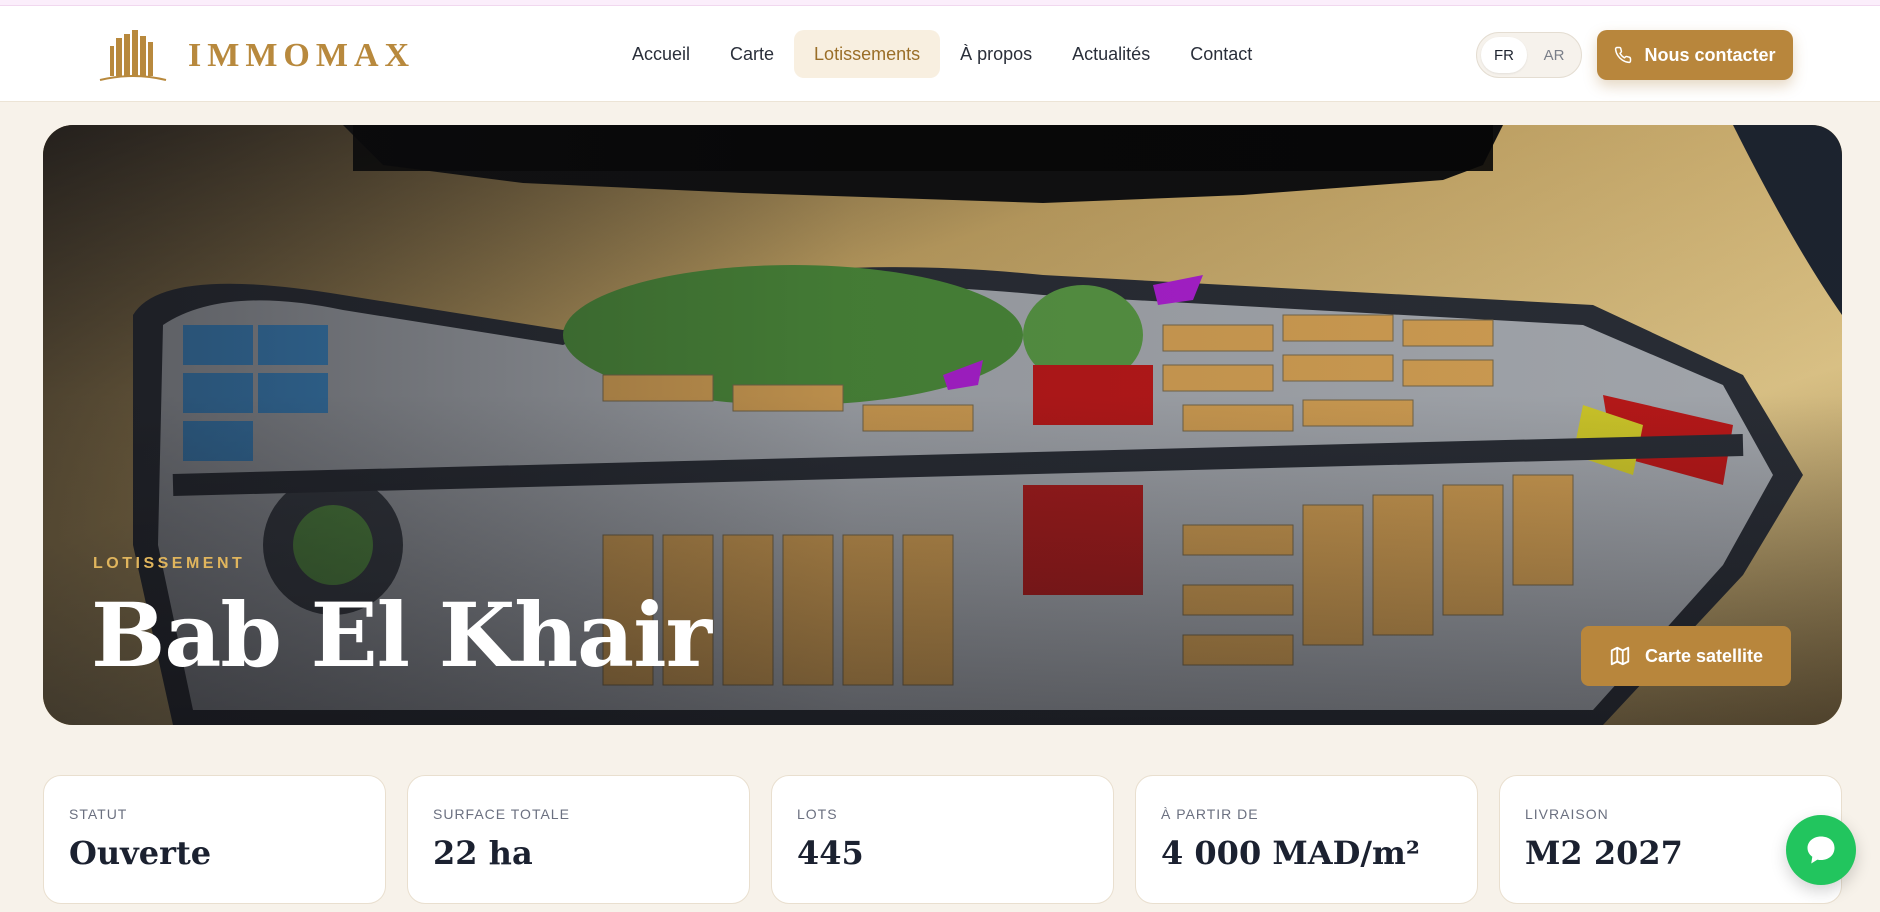 Image resolution: width=1880 pixels, height=912 pixels. Describe the element at coordinates (1704, 655) in the screenshot. I see `satellite-map-button-label: Carte satellite` at that location.